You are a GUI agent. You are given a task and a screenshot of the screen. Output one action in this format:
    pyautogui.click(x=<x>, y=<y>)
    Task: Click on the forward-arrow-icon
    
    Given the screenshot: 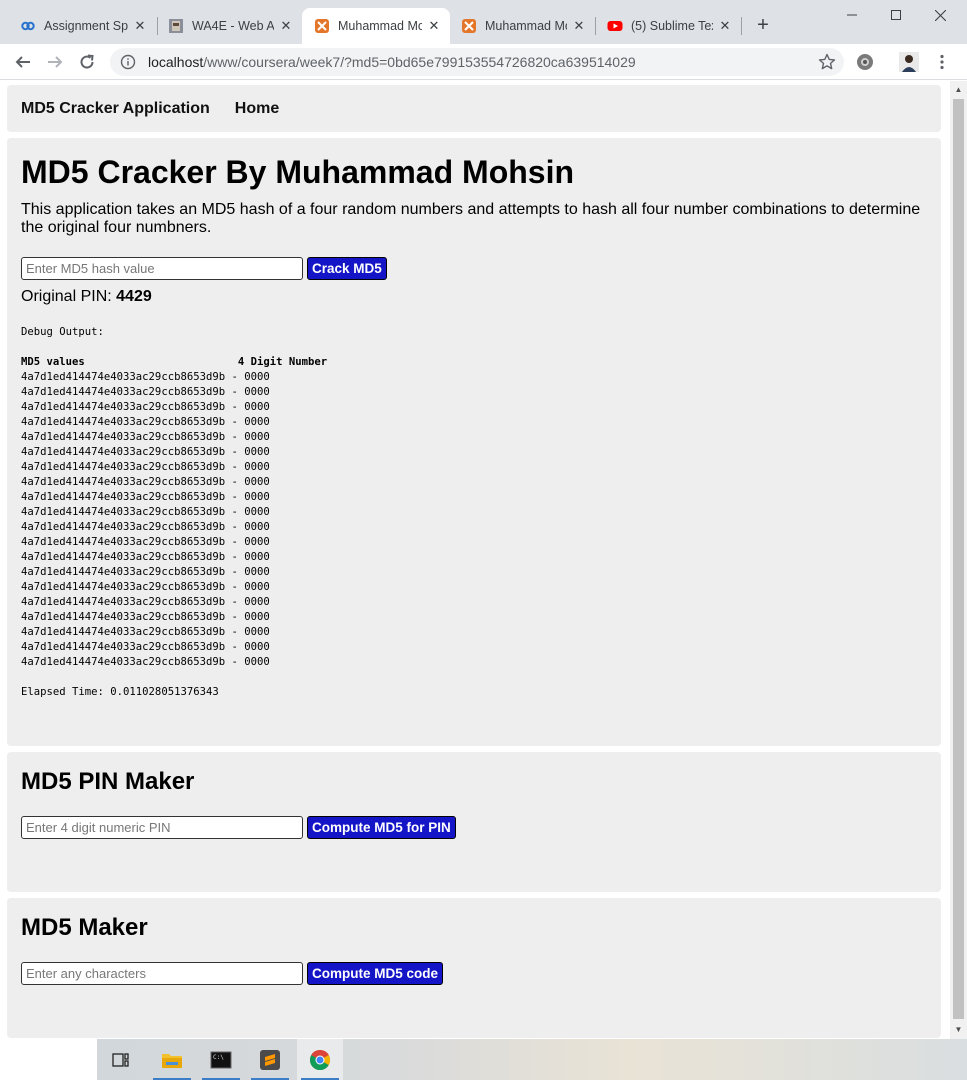 What is the action you would take?
    pyautogui.click(x=55, y=62)
    